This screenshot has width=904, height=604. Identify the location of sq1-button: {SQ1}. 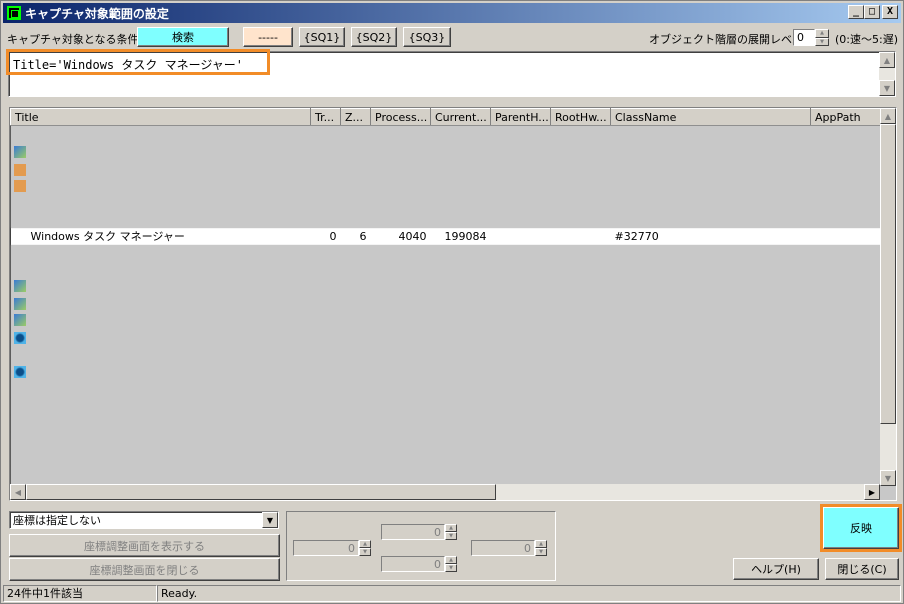
(322, 37).